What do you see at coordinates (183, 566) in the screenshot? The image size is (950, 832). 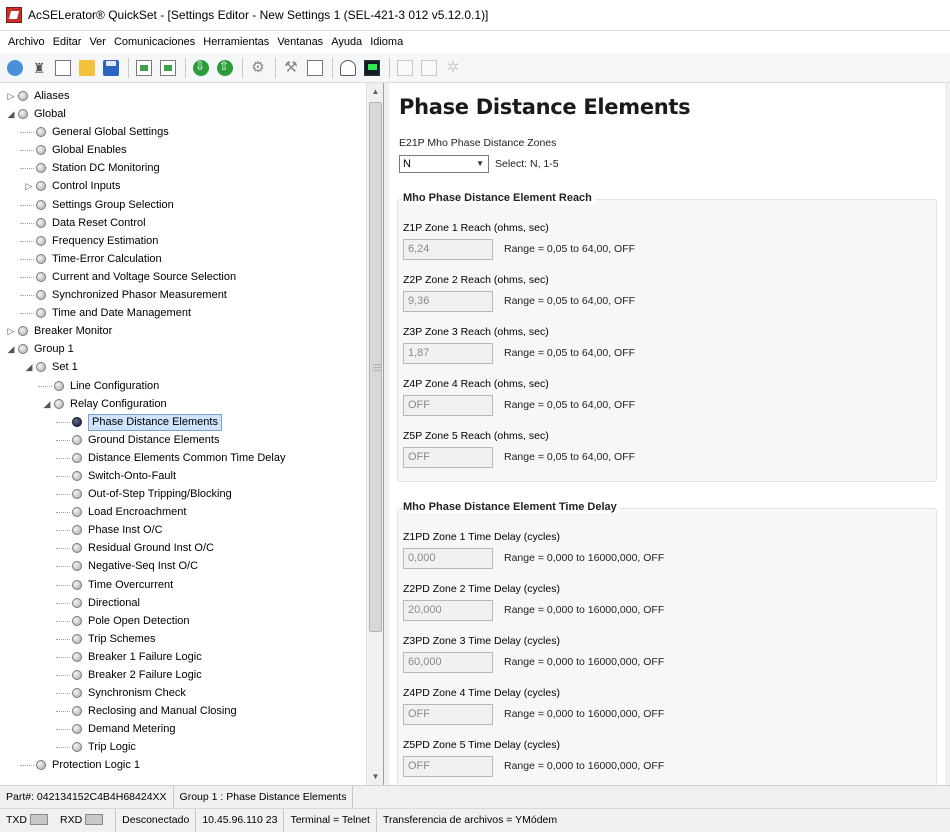 I see `tree-item-negative-seq-inst-o-c: Negative-Seq Inst O/C` at bounding box center [183, 566].